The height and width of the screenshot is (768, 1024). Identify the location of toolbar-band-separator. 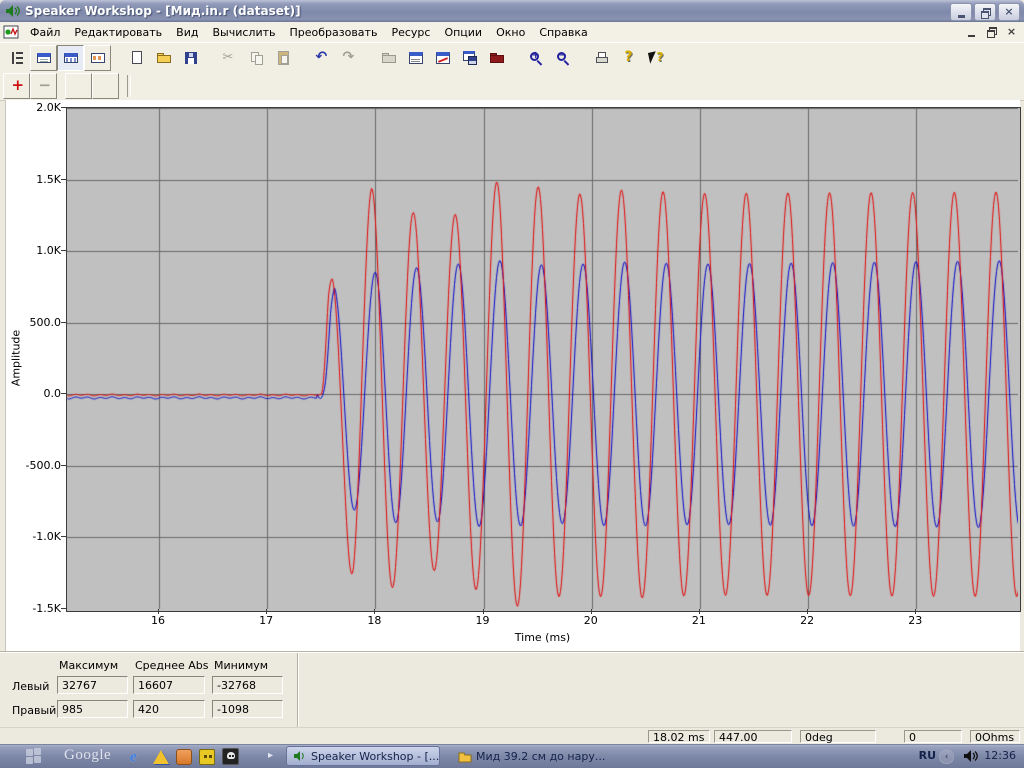
(129, 86).